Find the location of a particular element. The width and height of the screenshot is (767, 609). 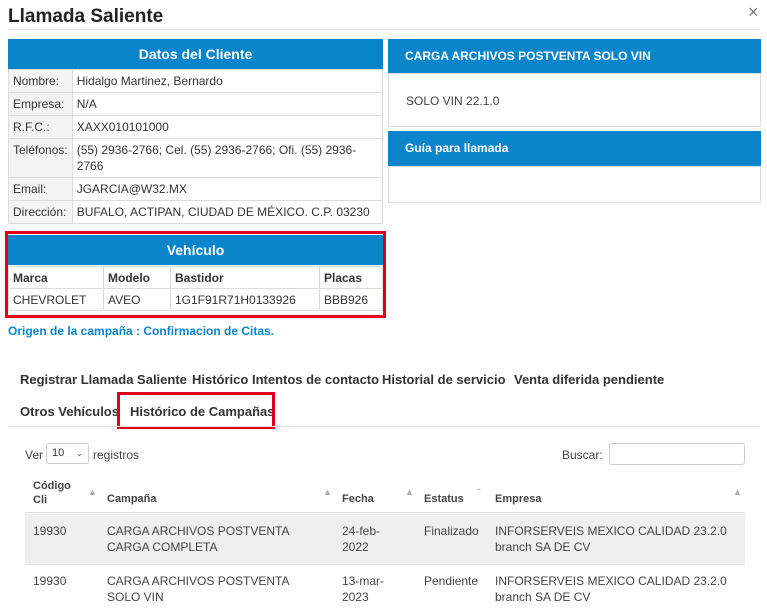

cell-estatus: Pendiente is located at coordinates (451, 581).